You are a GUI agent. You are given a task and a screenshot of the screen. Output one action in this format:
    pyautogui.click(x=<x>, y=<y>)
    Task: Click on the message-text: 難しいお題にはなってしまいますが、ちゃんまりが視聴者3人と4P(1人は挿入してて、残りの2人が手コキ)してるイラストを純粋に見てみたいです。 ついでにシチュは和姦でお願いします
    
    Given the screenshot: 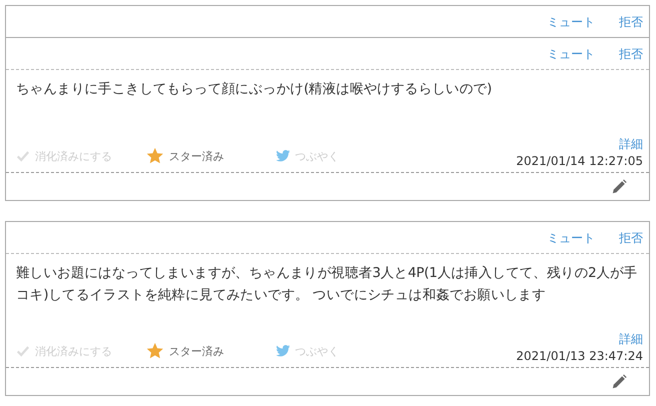 What is the action you would take?
    pyautogui.click(x=327, y=284)
    